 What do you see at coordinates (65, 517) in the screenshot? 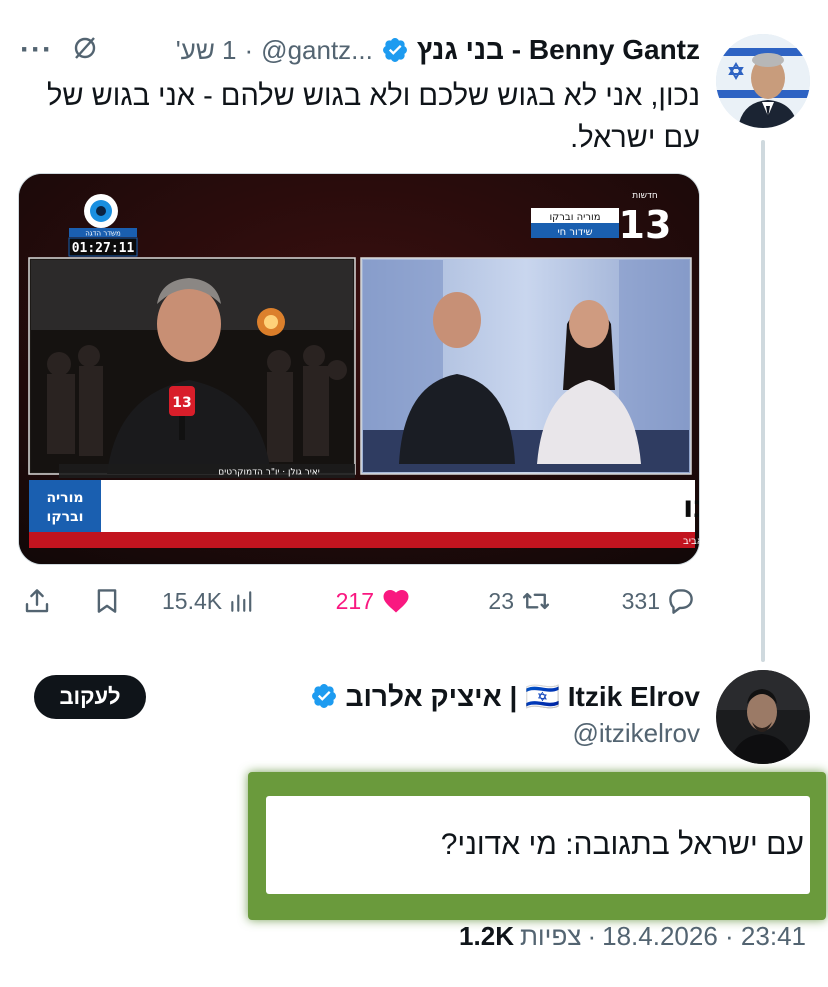
I see `show-badge-line2: וברקו` at bounding box center [65, 517].